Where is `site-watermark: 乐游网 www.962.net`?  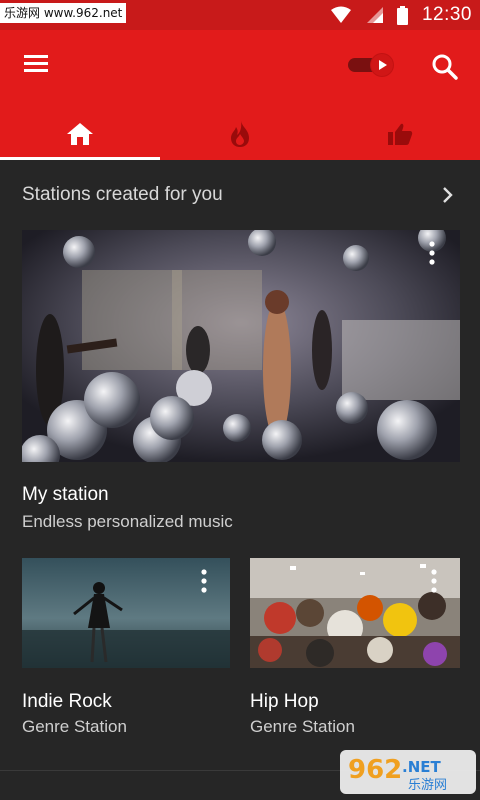 site-watermark: 乐游网 www.962.net is located at coordinates (63, 13).